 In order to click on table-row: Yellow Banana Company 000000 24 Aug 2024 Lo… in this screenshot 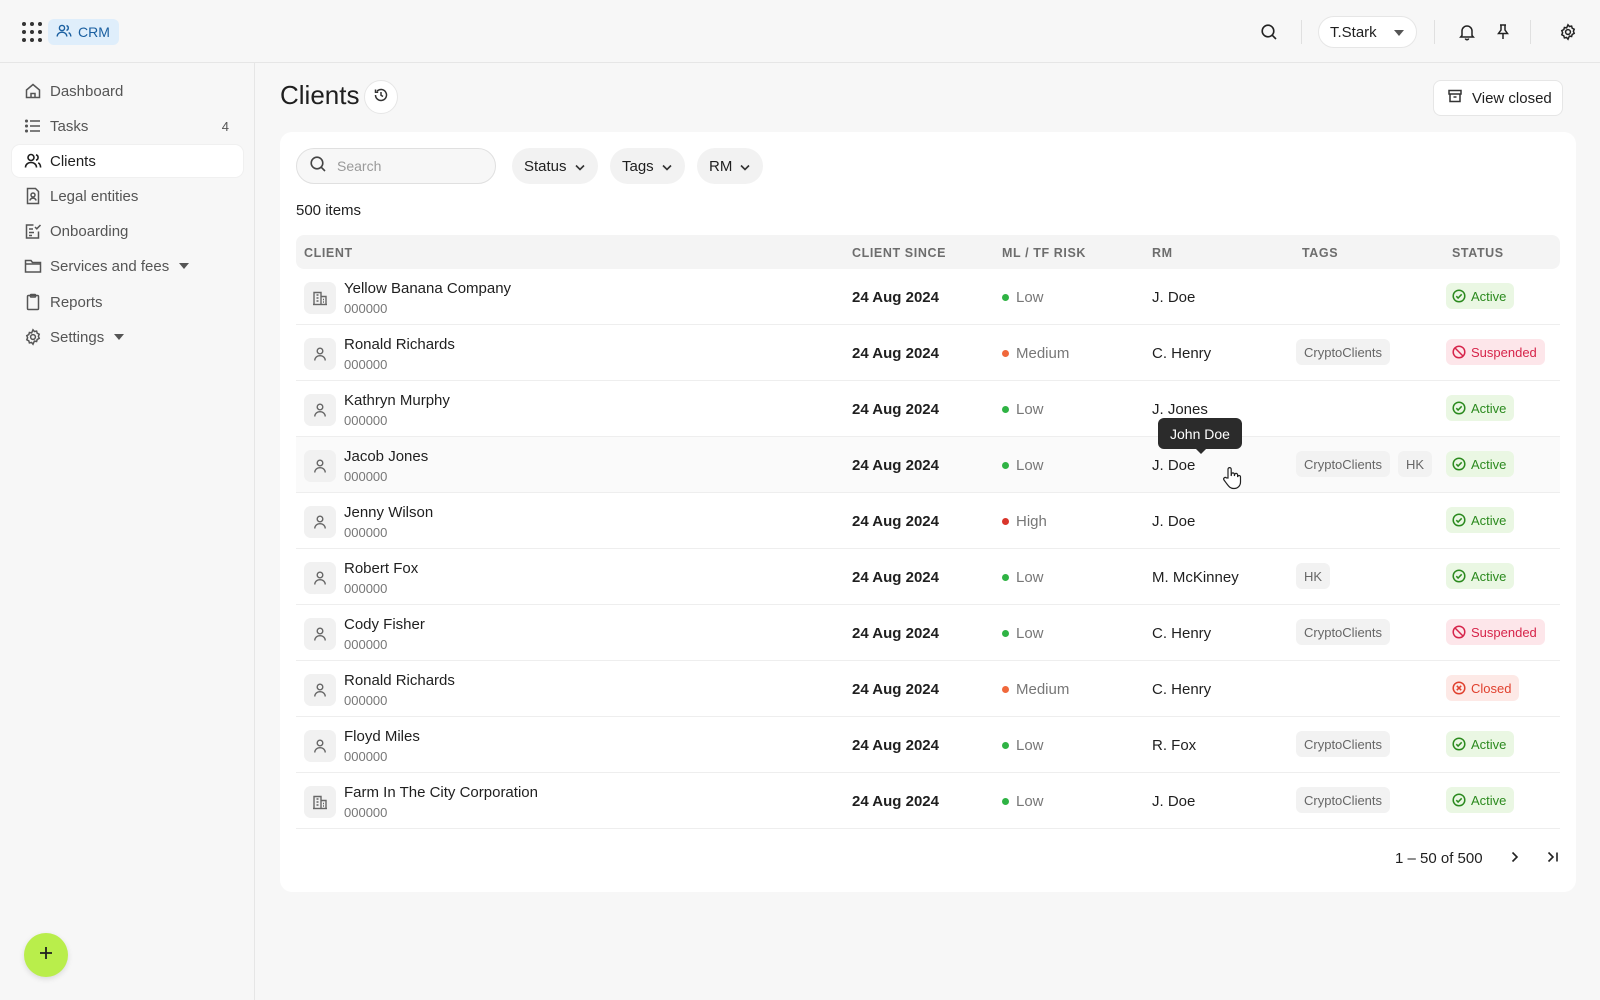, I will do `click(928, 297)`.